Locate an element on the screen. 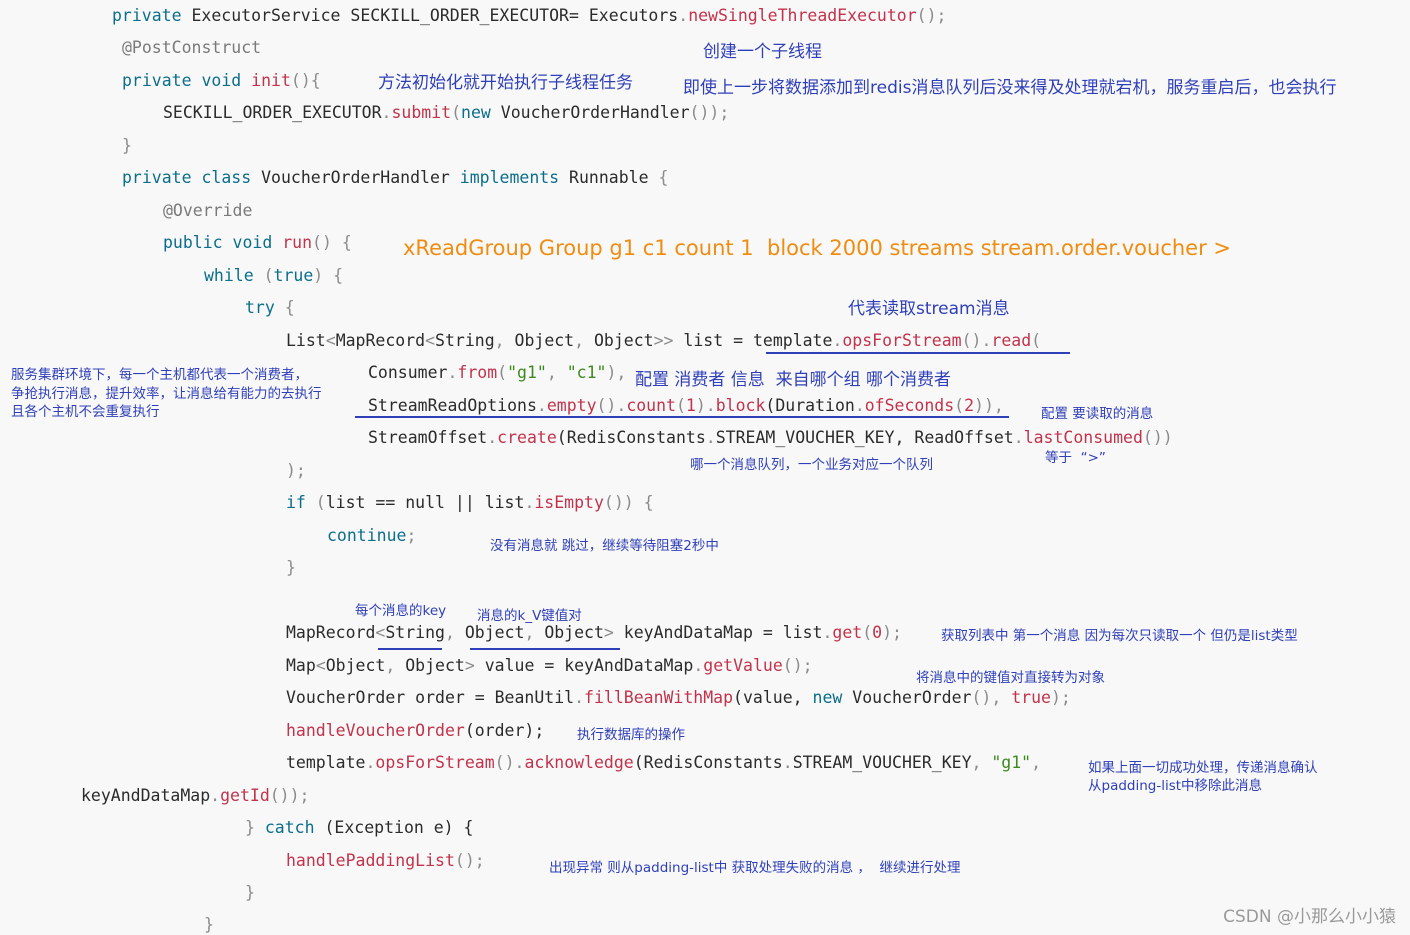  code-text: value = keyAndDataMap is located at coordinates (589, 665).